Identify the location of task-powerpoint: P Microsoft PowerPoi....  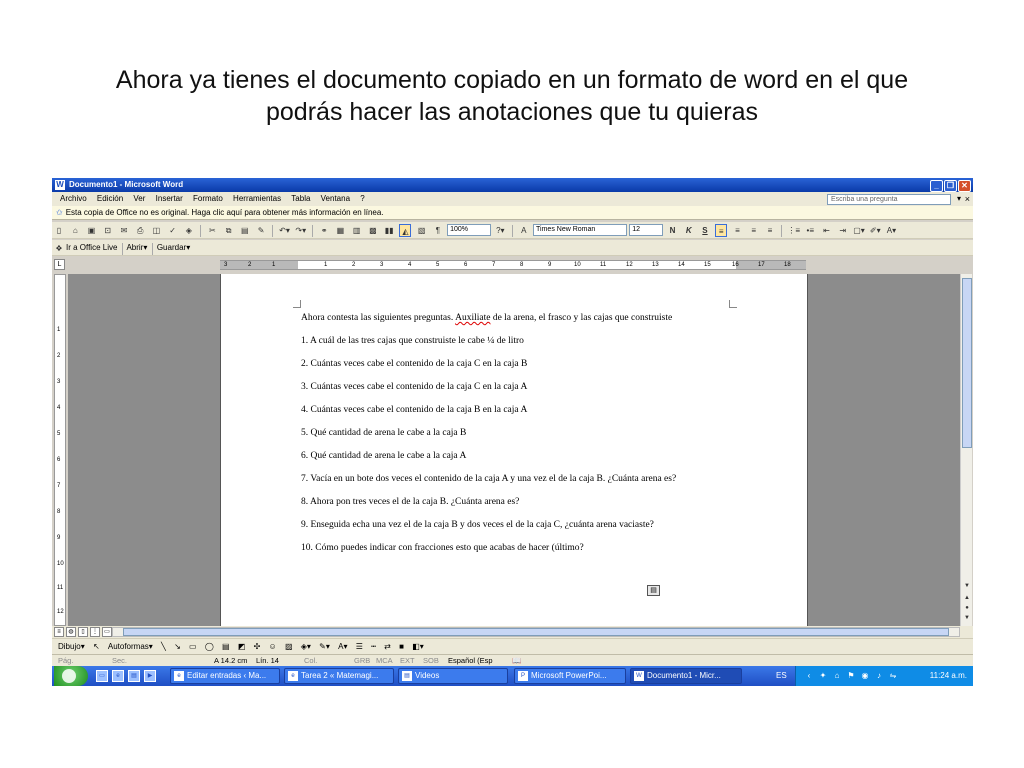
(570, 676).